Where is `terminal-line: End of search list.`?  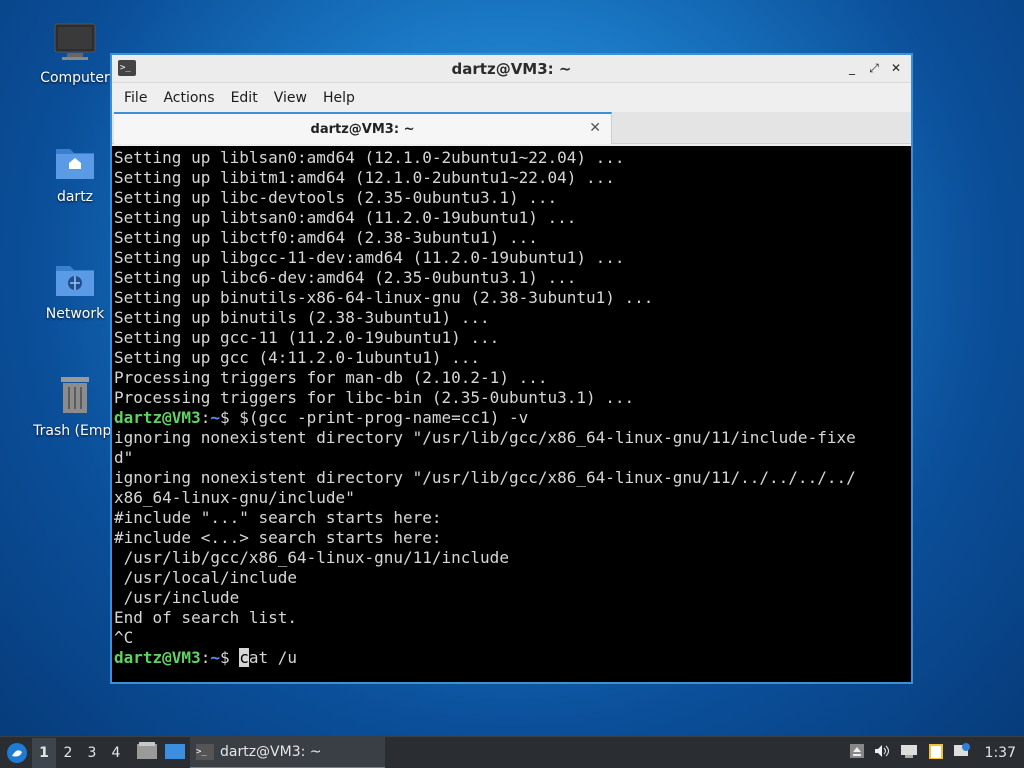
terminal-line: End of search list. is located at coordinates (206, 617).